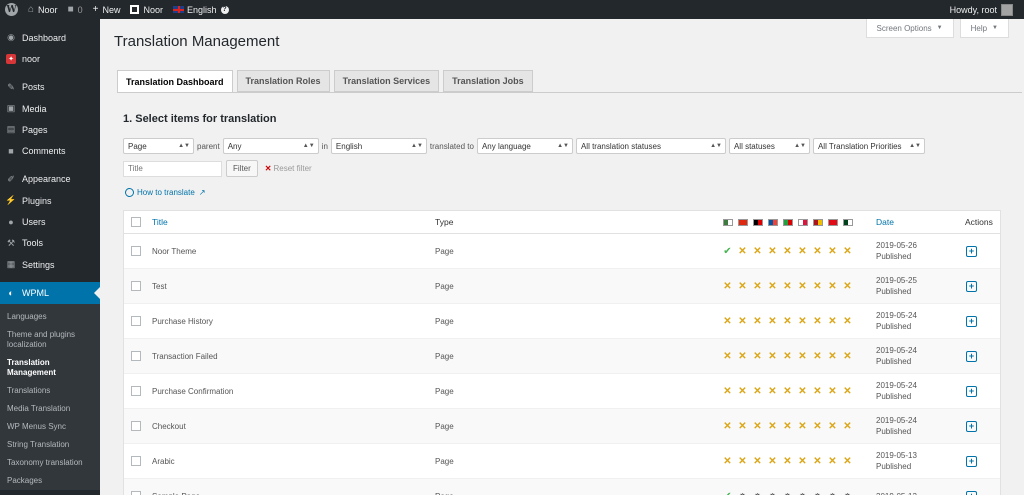 The width and height of the screenshot is (1024, 495). What do you see at coordinates (288, 168) in the screenshot?
I see `reset-filter-link: ✕ Reset filter` at bounding box center [288, 168].